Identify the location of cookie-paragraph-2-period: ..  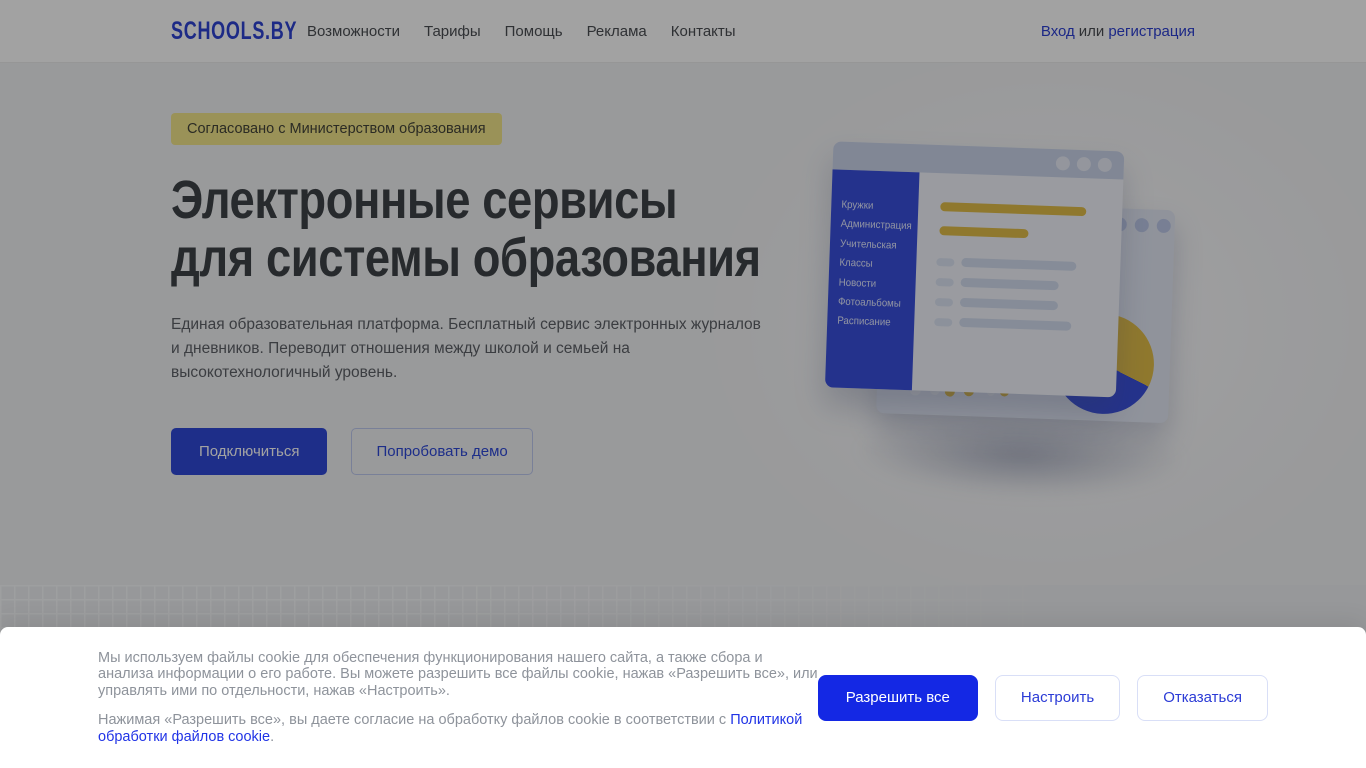
(272, 736).